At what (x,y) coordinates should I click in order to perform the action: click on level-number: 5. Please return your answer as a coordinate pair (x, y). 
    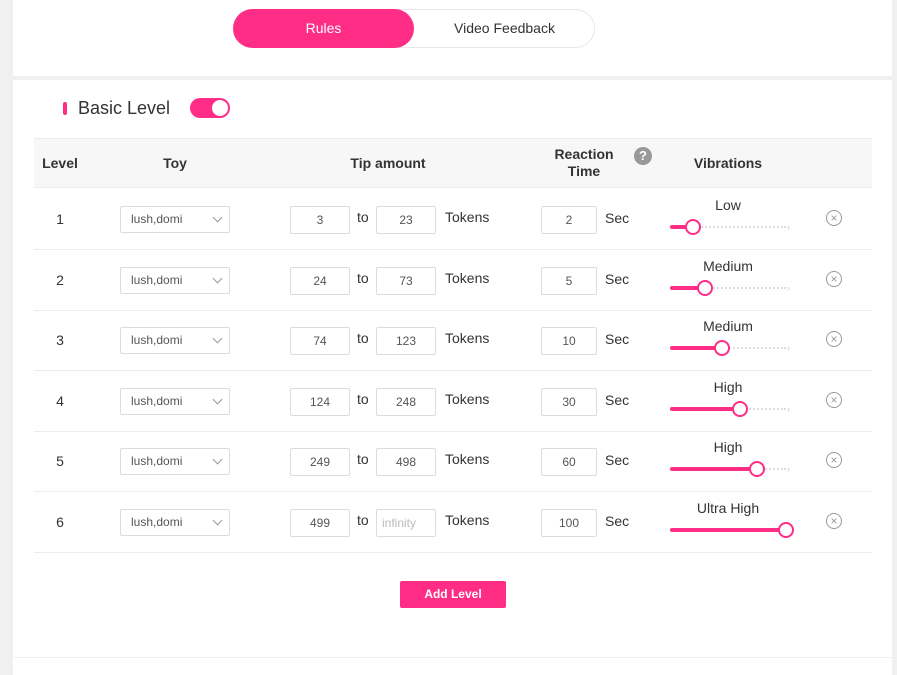
    Looking at the image, I should click on (60, 461).